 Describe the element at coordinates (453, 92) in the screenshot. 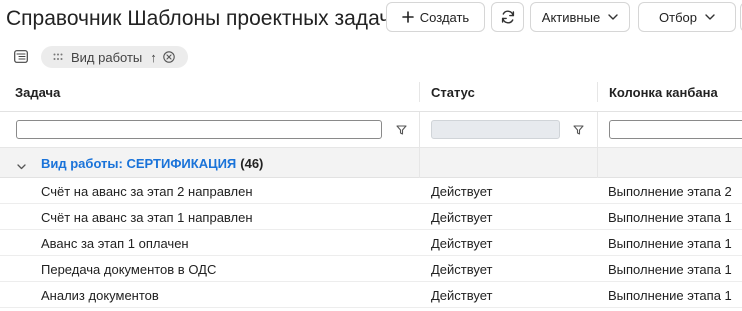

I see `column-header-status: Статус` at that location.